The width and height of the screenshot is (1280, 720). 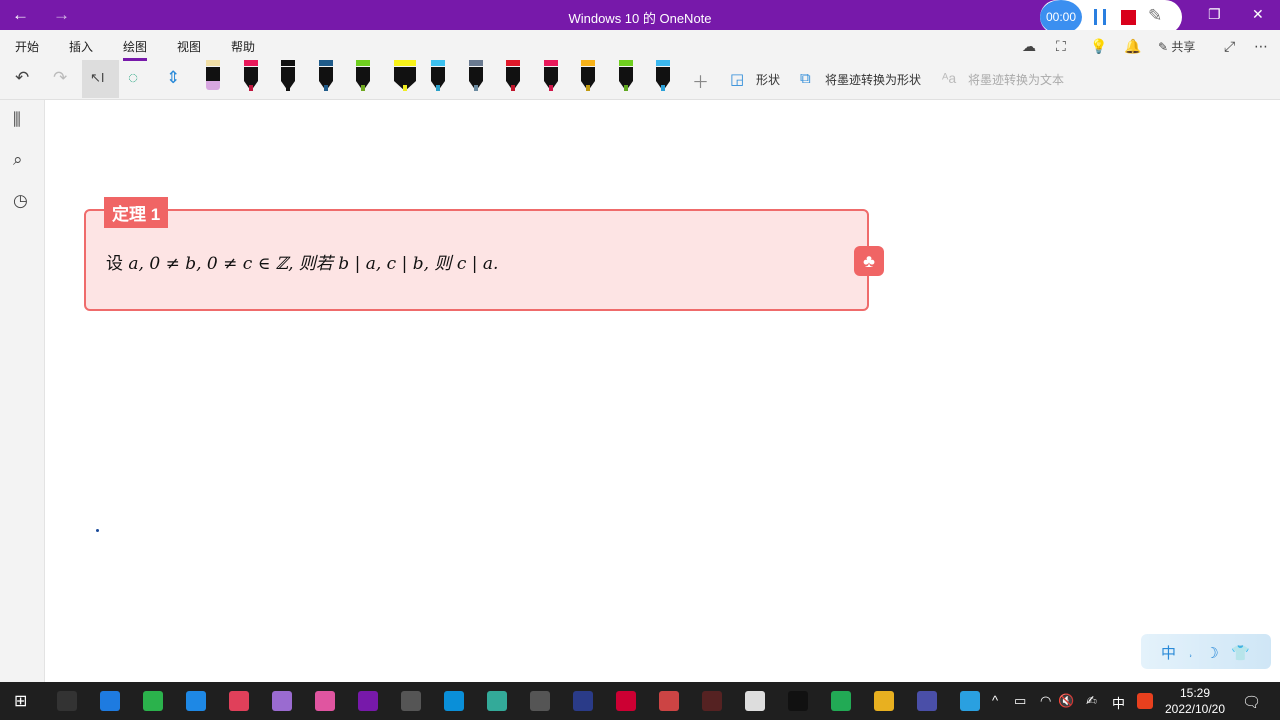 What do you see at coordinates (81, 46) in the screenshot?
I see `tab-insert: 插入` at bounding box center [81, 46].